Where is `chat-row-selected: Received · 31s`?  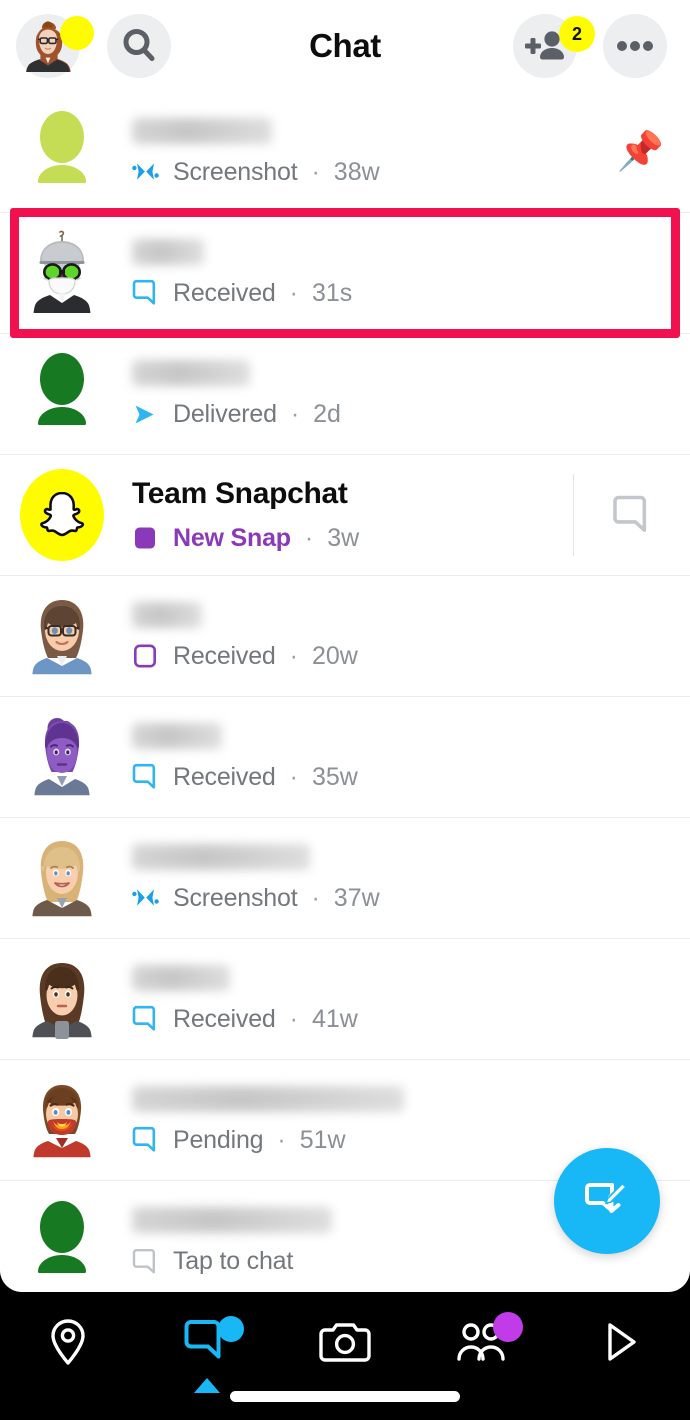 chat-row-selected: Received · 31s is located at coordinates (345, 273).